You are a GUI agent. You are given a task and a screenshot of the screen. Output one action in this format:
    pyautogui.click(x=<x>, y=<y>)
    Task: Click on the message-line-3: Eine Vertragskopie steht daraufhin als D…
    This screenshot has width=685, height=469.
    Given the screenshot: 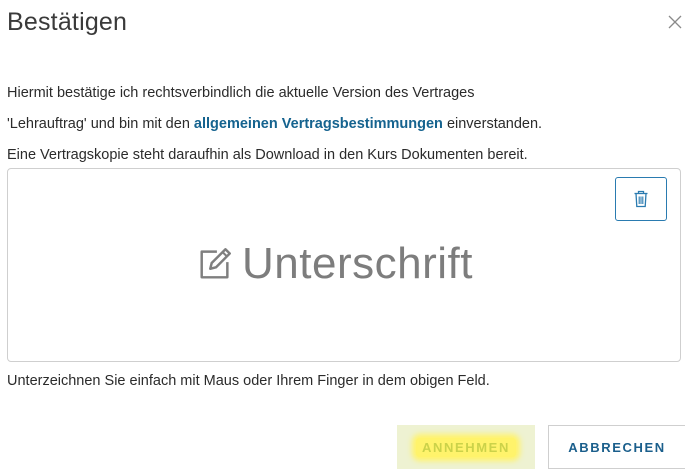 What is the action you would take?
    pyautogui.click(x=267, y=155)
    